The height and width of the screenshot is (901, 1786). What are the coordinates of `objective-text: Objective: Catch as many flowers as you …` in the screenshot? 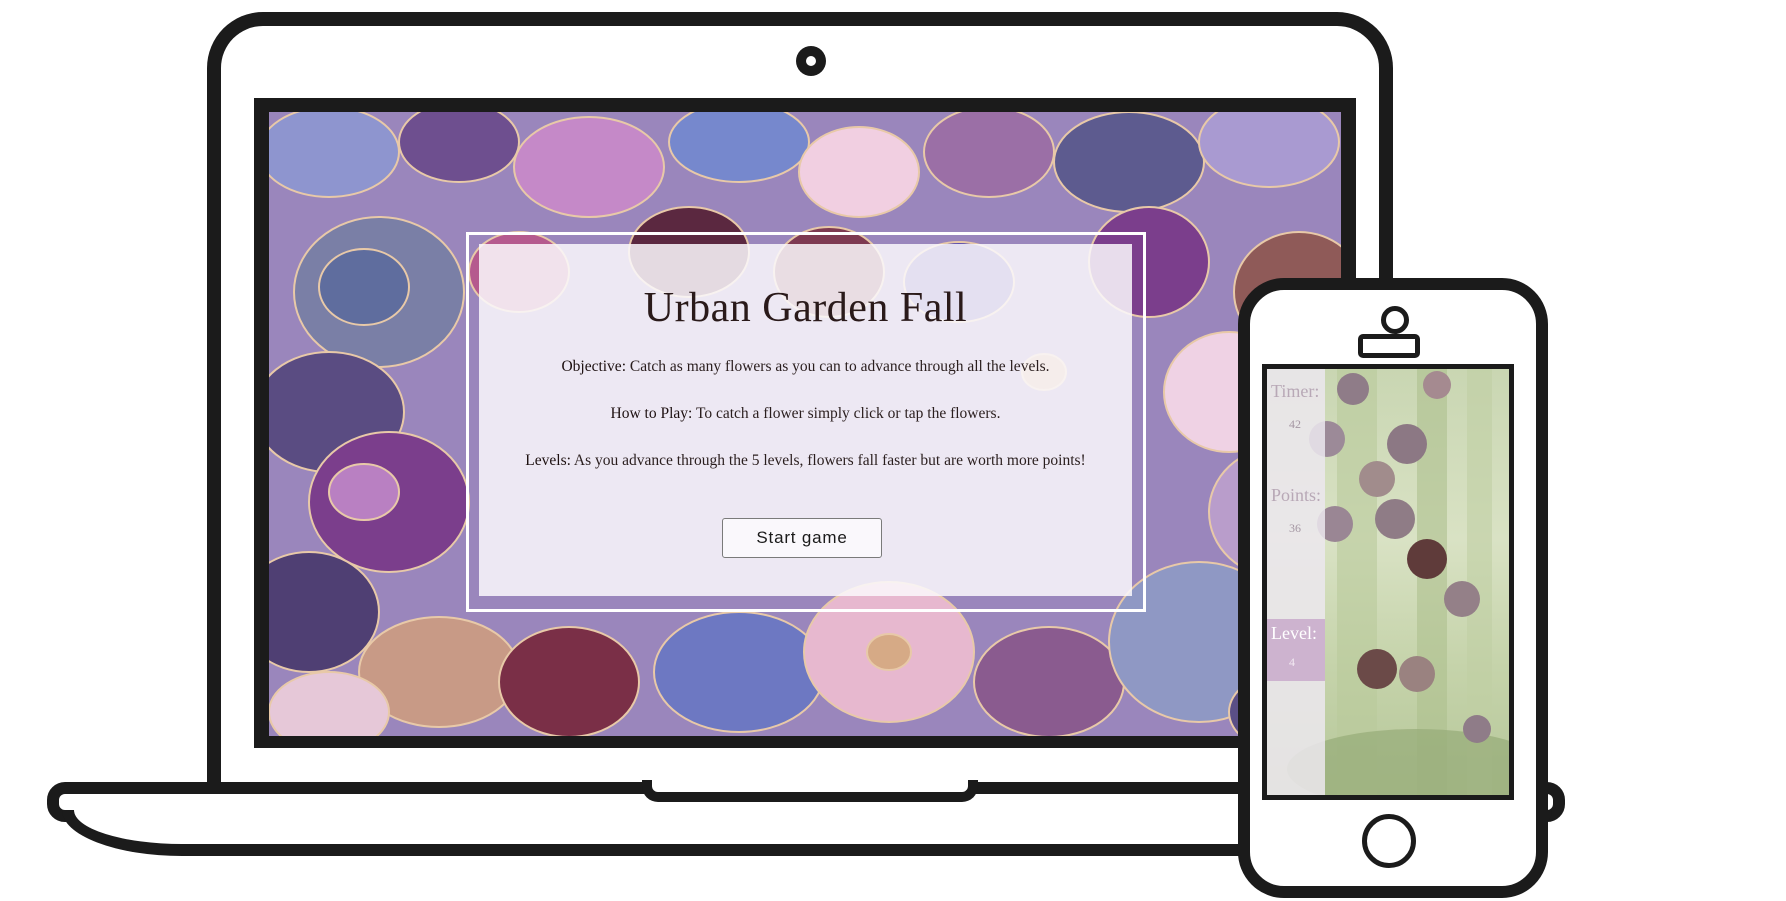 It's located at (805, 367).